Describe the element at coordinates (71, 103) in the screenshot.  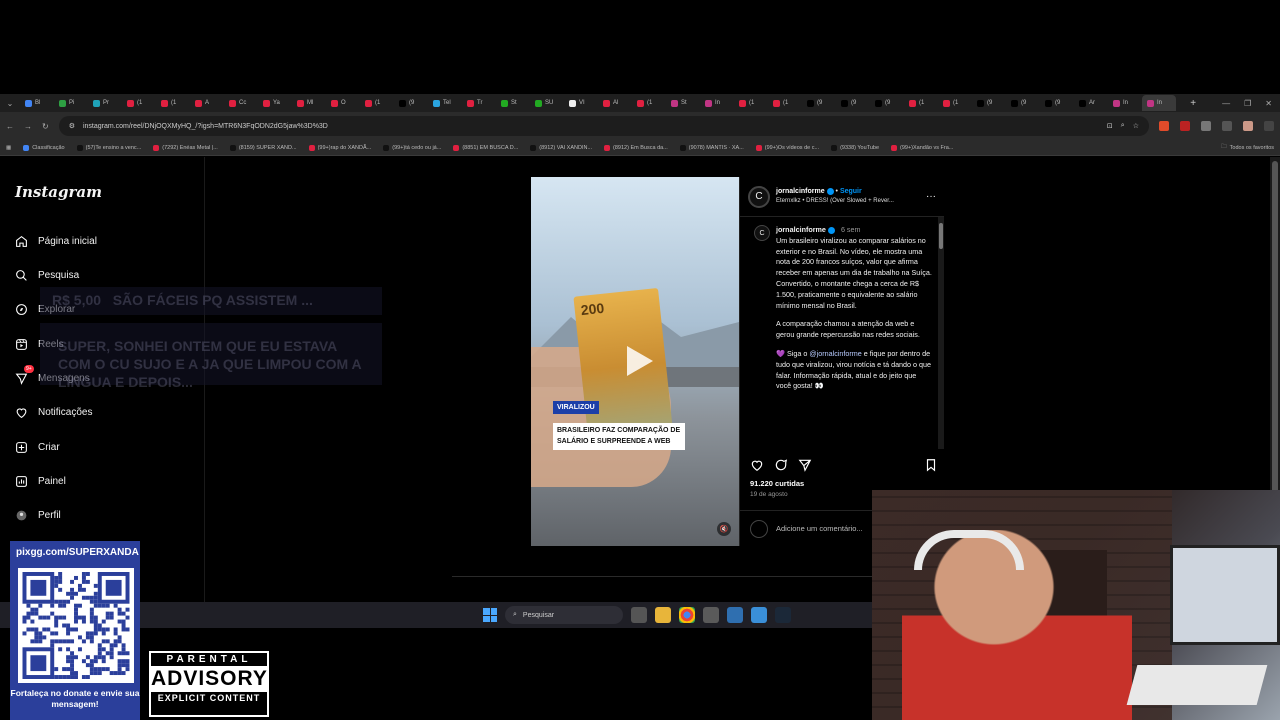
I see `browser-tab: Pi` at that location.